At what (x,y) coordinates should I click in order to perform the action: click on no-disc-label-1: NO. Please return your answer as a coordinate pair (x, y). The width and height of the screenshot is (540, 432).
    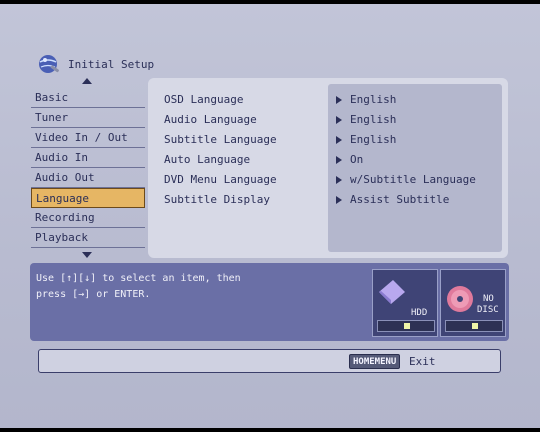
    Looking at the image, I should click on (488, 299).